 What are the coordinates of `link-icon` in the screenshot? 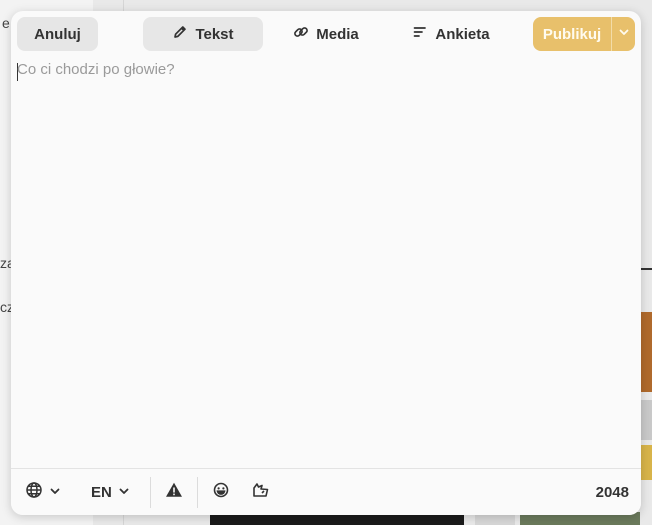 It's located at (301, 34).